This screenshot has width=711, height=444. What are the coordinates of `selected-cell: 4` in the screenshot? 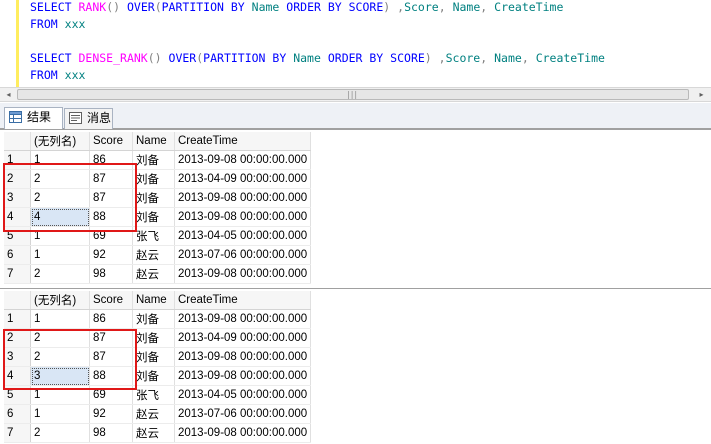 It's located at (60, 217).